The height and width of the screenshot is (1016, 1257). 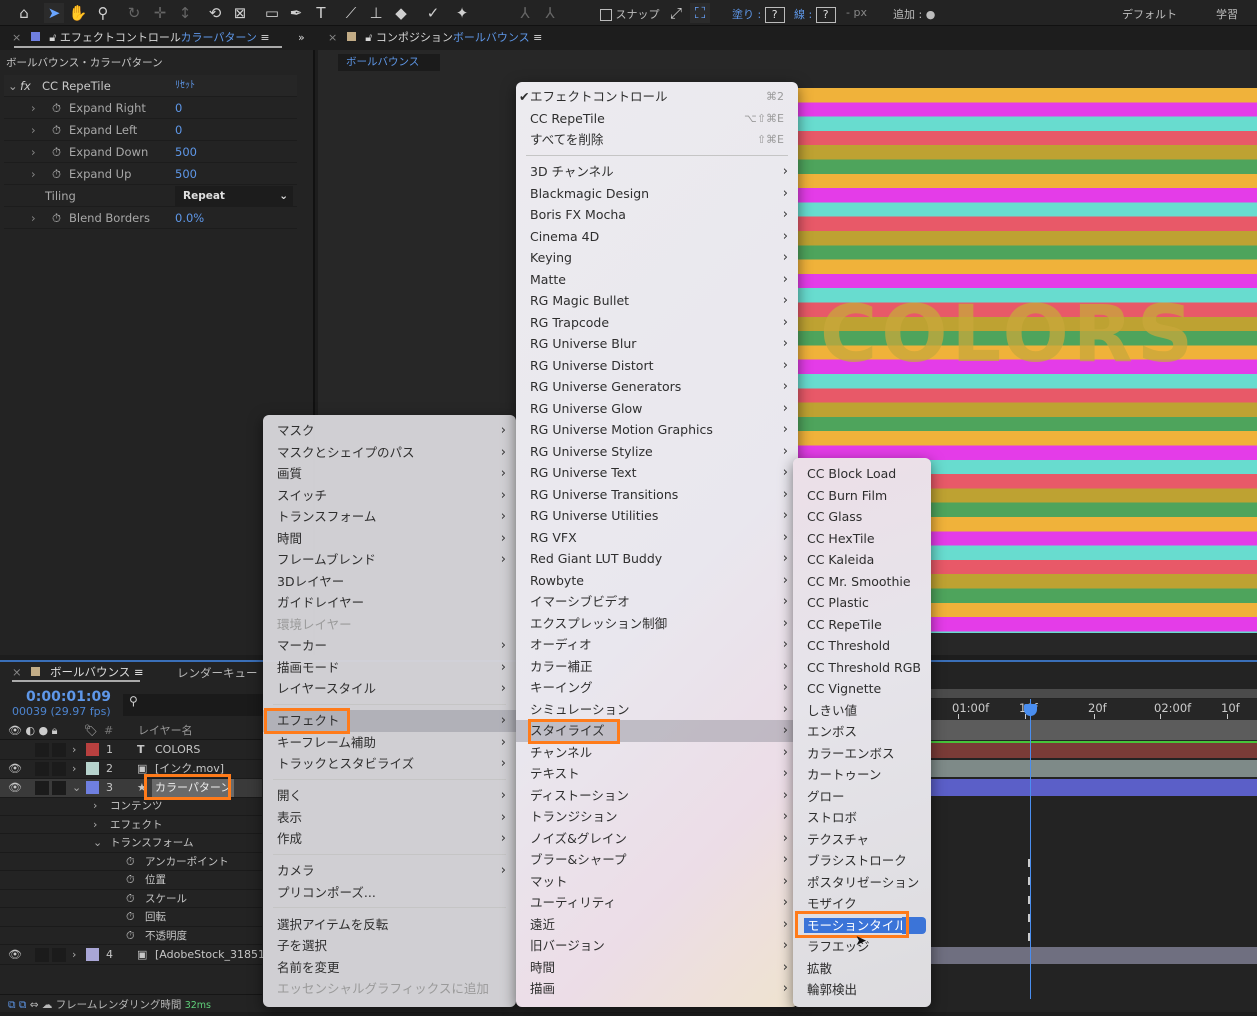 I want to click on menu-item: CC Plastic, so click(x=862, y=603).